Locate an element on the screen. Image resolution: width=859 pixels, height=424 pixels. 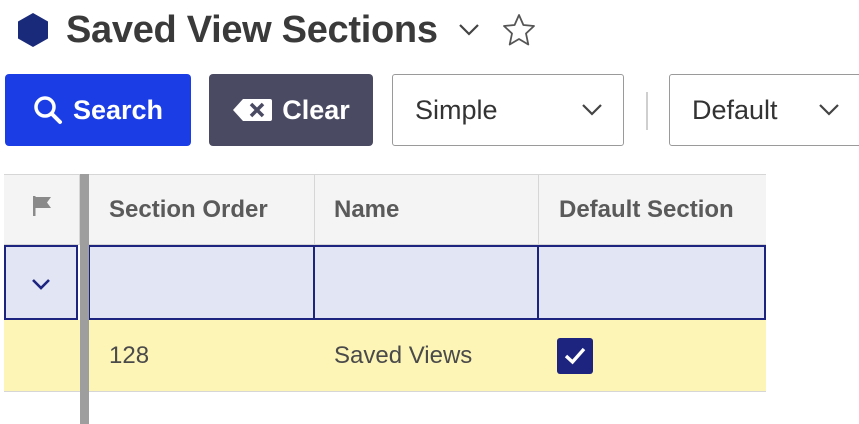
default-section-checkbox is located at coordinates (575, 356).